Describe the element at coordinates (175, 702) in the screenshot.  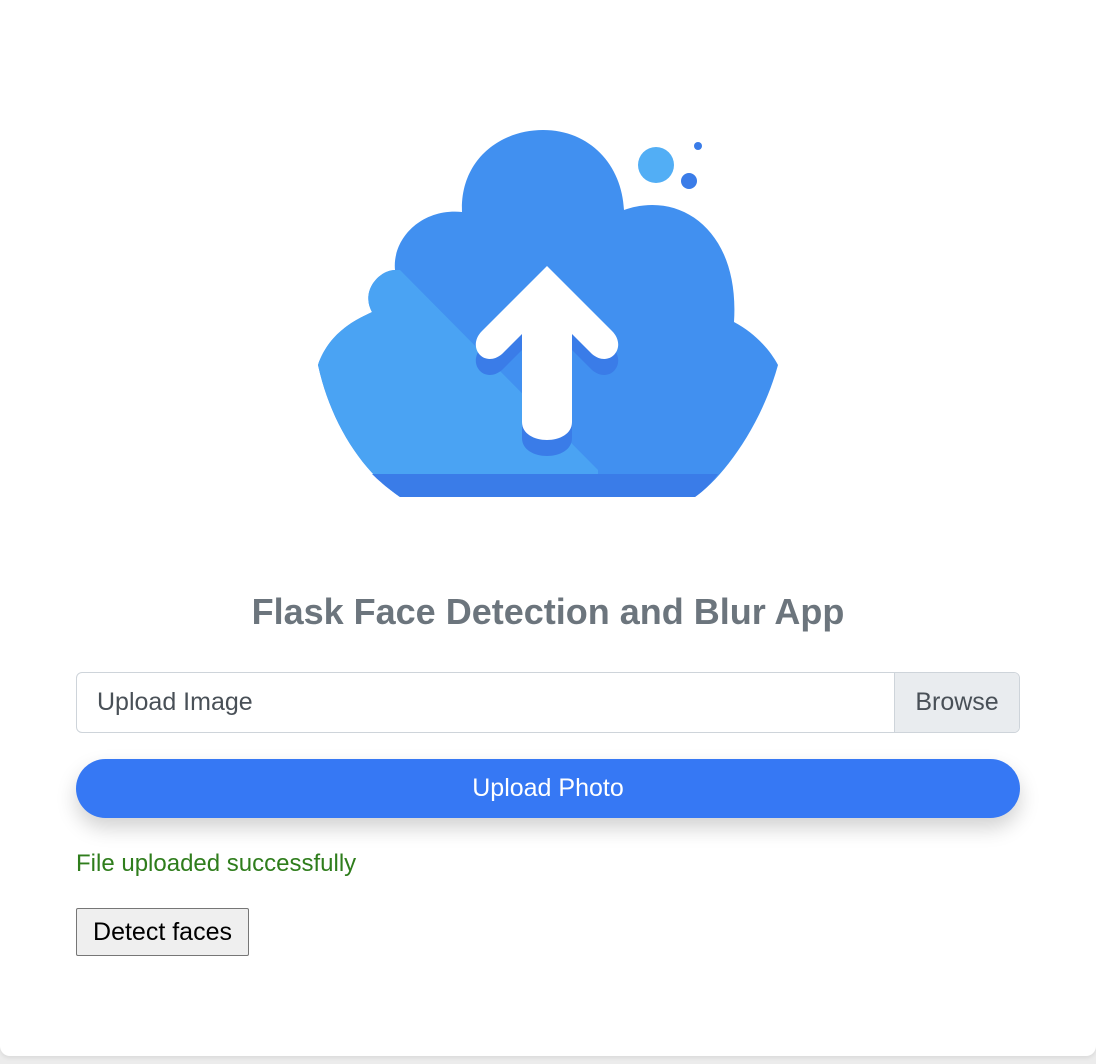
I see `file-input-label: Upload Image` at that location.